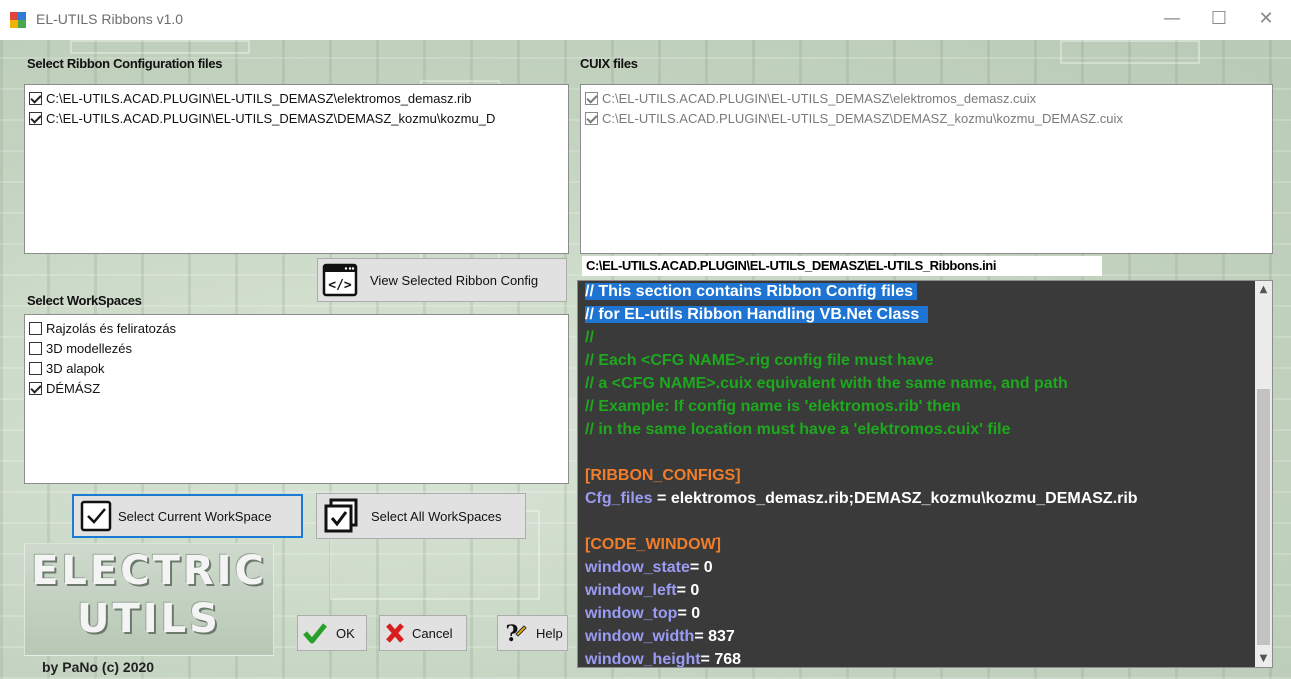 The image size is (1291, 679). Describe the element at coordinates (1263, 658) in the screenshot. I see `scroll-down-icon: ▼` at that location.